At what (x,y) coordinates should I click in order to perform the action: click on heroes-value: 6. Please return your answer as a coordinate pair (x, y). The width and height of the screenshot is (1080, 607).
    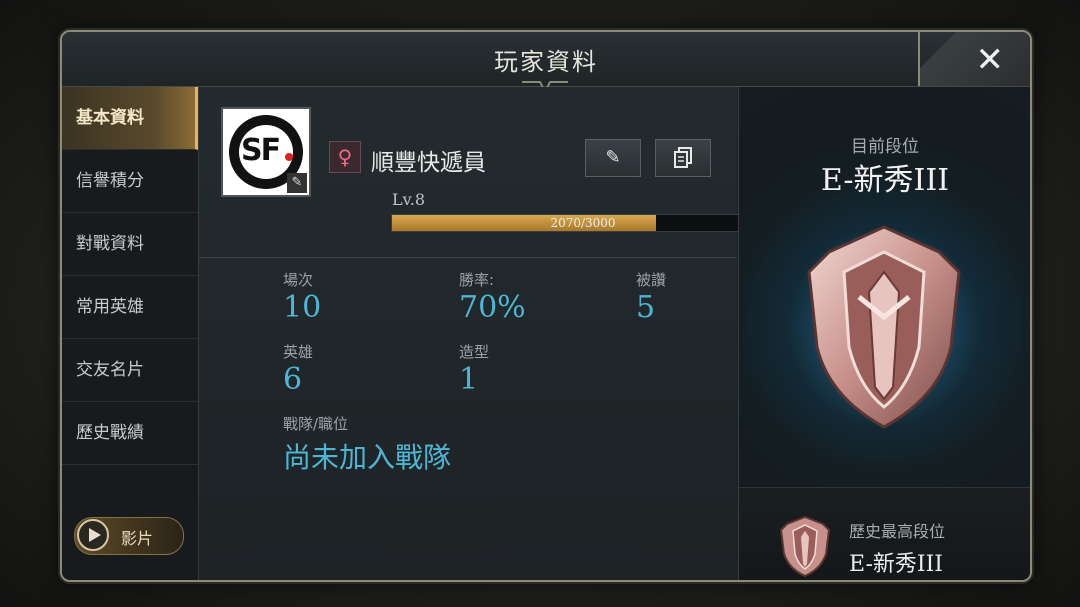
    Looking at the image, I should click on (293, 379).